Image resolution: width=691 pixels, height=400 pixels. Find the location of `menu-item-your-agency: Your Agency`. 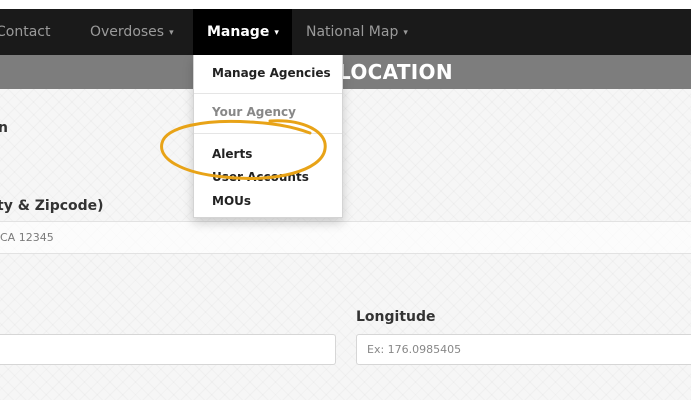

menu-item-your-agency: Your Agency is located at coordinates (254, 112).